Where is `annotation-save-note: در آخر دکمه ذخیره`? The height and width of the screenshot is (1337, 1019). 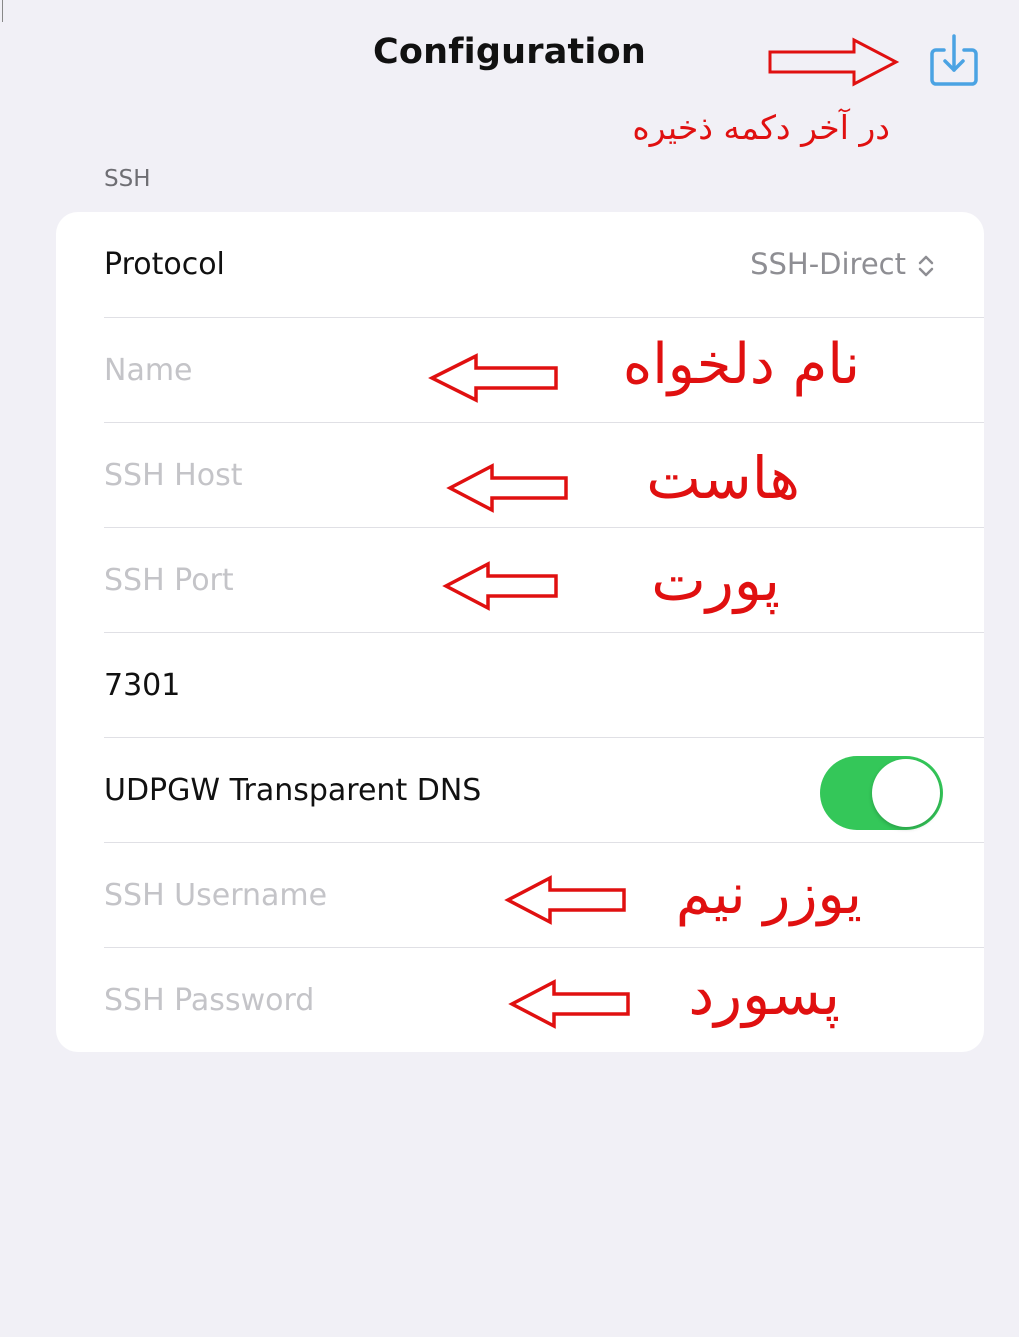
annotation-save-note: در آخر دکمه ذخیره is located at coordinates (761, 127).